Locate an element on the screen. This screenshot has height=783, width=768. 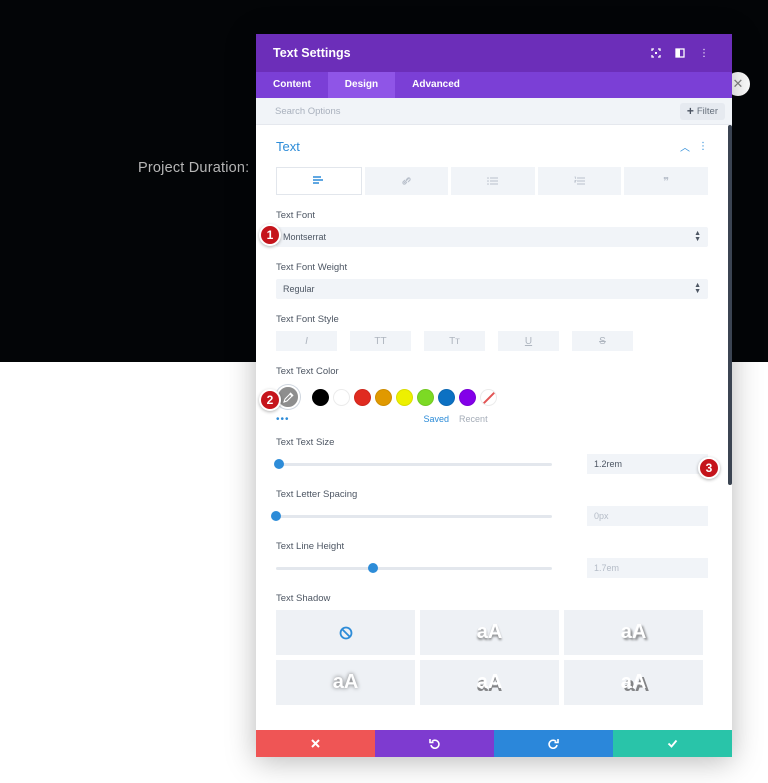
plus-icon: + is located at coordinates (690, 111).